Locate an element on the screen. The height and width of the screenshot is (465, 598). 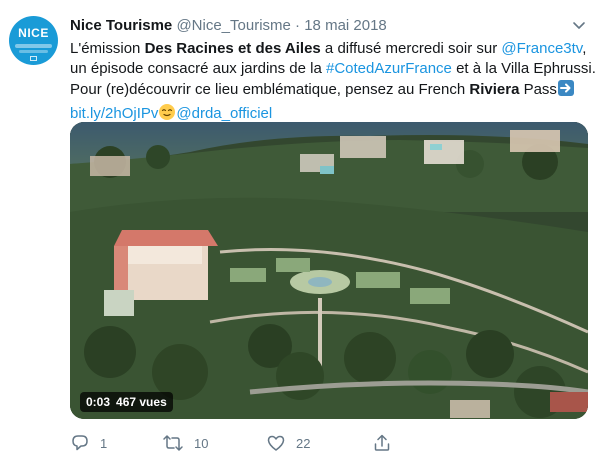
tweet-date: 18 mai 2018 is located at coordinates (345, 25).